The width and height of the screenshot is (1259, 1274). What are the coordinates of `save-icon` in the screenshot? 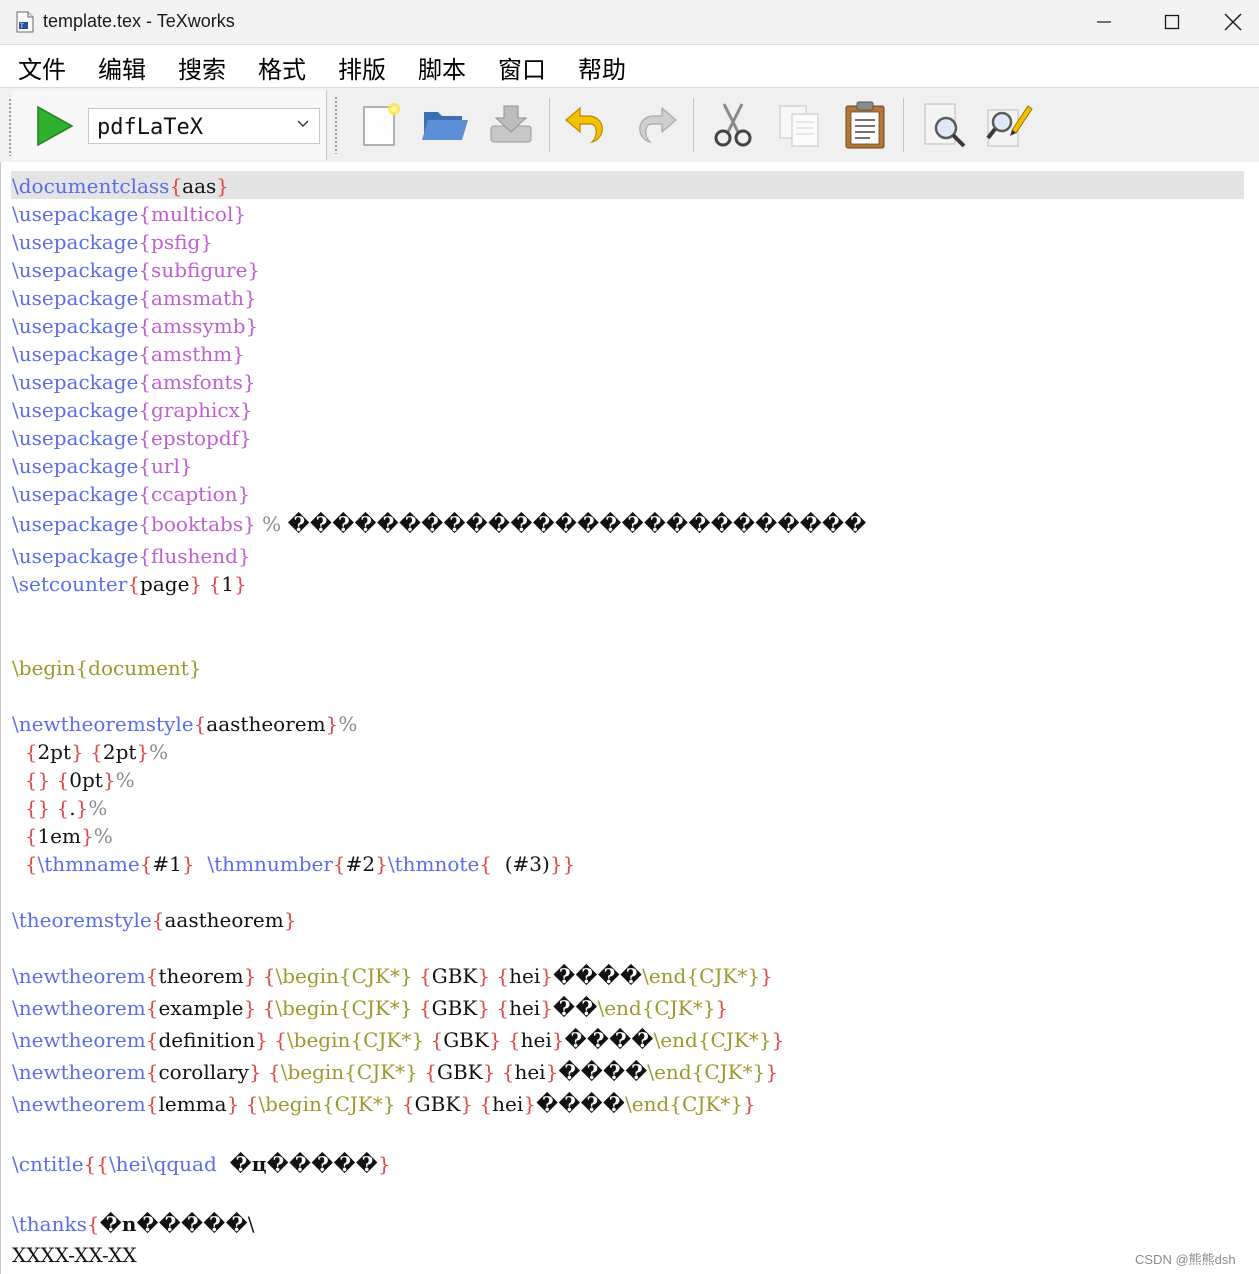 It's located at (511, 124).